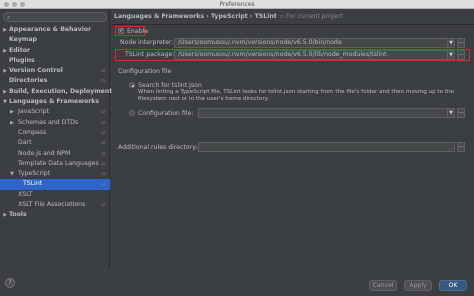  What do you see at coordinates (10, 283) in the screenshot?
I see `help-button: ?` at bounding box center [10, 283].